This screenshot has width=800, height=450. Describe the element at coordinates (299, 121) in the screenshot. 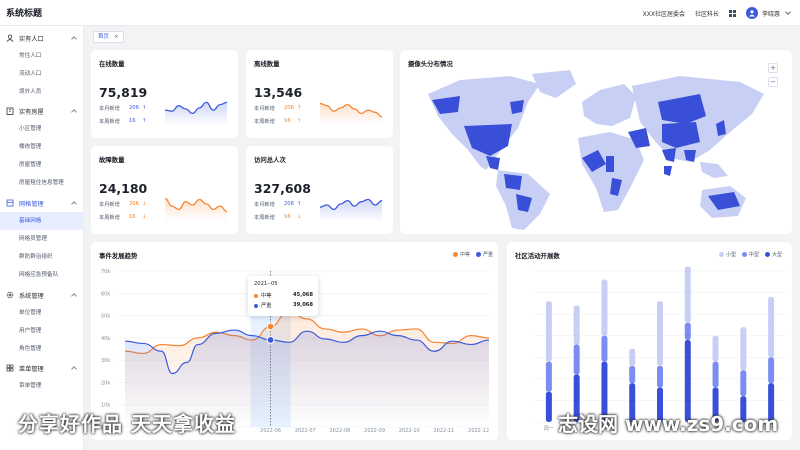

I see `trend-arrow-icon: ↑` at that location.